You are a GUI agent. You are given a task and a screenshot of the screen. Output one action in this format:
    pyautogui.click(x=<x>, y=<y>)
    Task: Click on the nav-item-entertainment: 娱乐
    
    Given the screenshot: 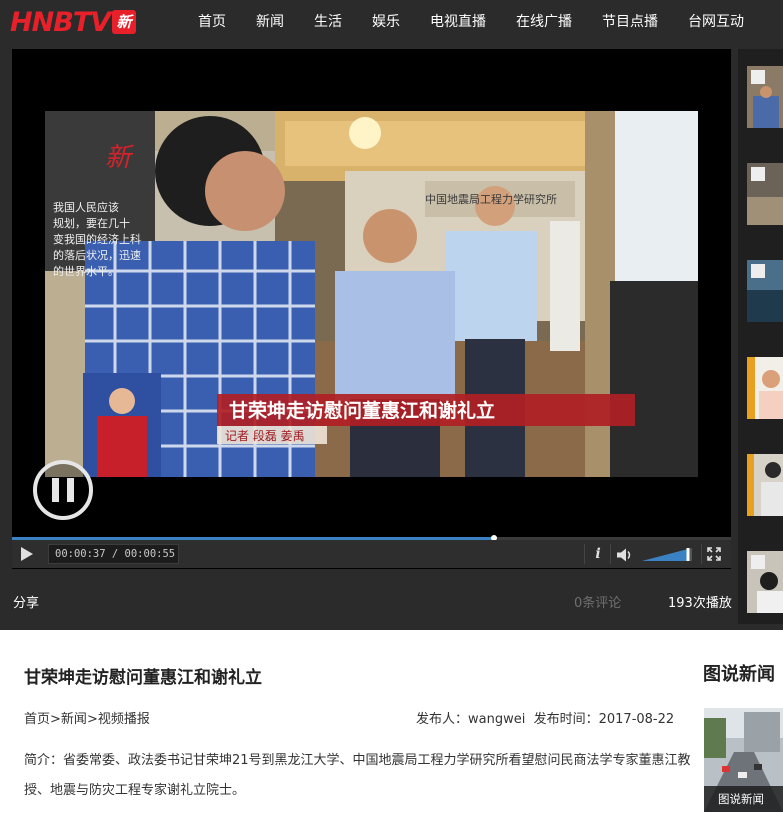 What is the action you would take?
    pyautogui.click(x=386, y=22)
    